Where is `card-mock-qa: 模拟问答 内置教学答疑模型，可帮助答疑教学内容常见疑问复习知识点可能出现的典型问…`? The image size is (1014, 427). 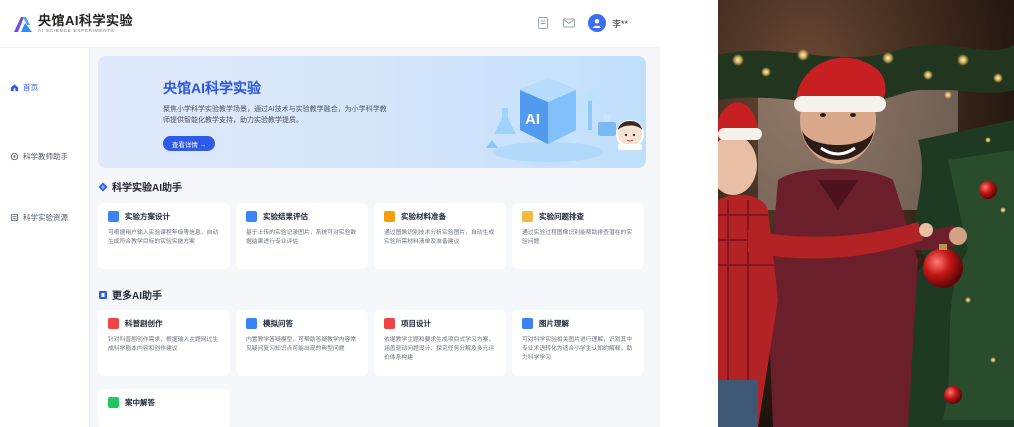
card-mock-qa: 模拟问答 内置教学答疑模型，可帮助答疑教学内容常见疑问复习知识点可能出现的典型问… is located at coordinates (302, 343).